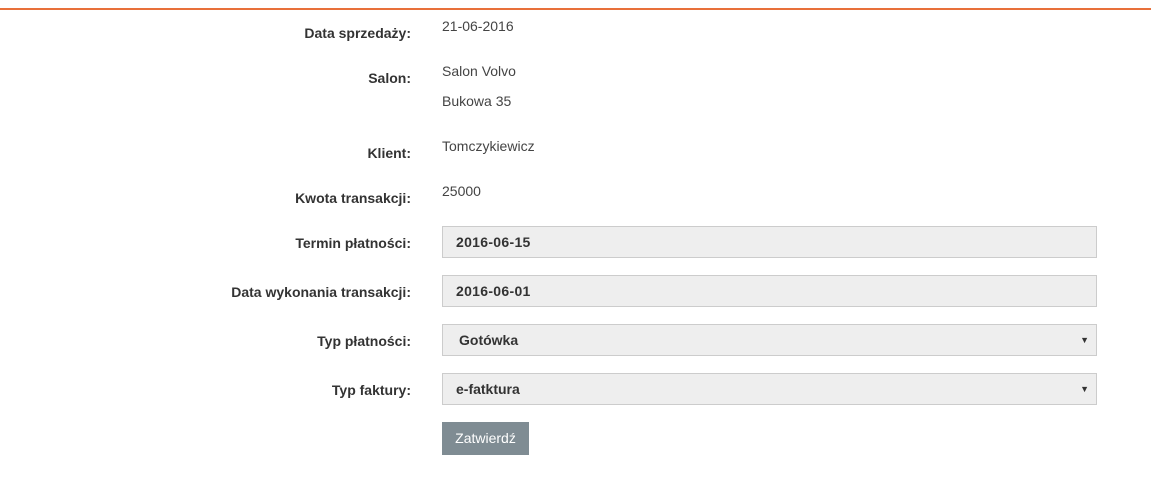 The width and height of the screenshot is (1151, 491). I want to click on transaction-date-field: 2016-06-01, so click(769, 291).